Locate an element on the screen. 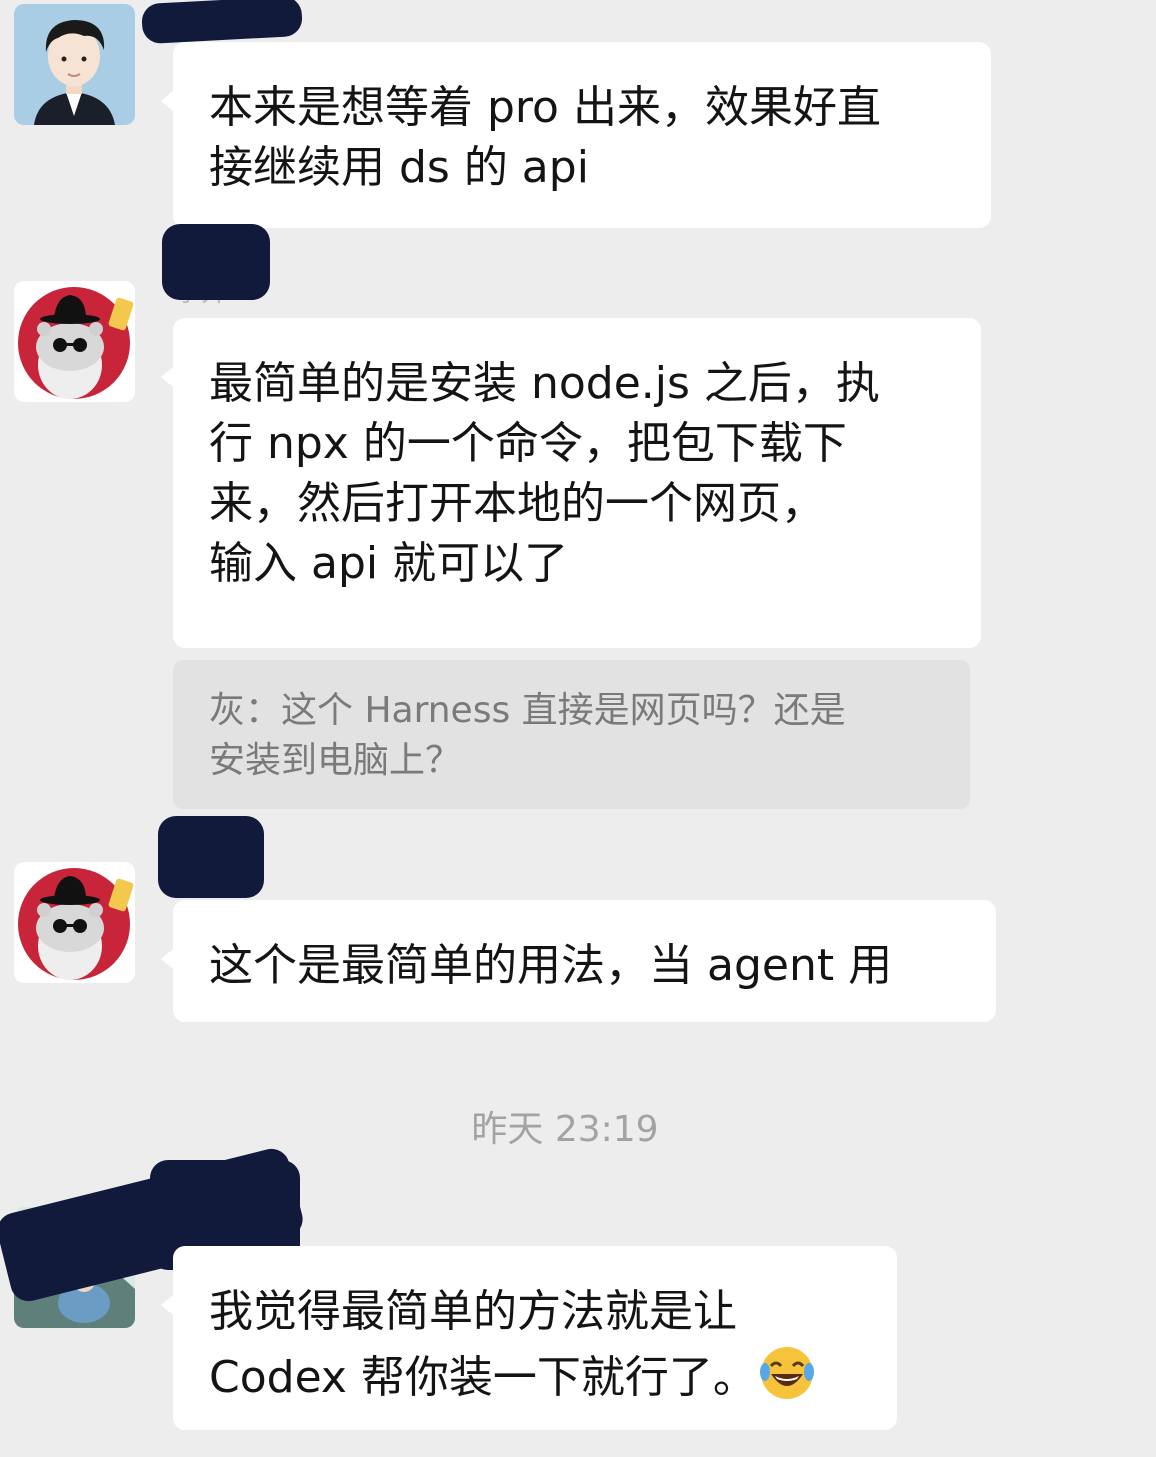 This screenshot has height=1457, width=1156. message-line: 接继续用 ds 的 api is located at coordinates (399, 167).